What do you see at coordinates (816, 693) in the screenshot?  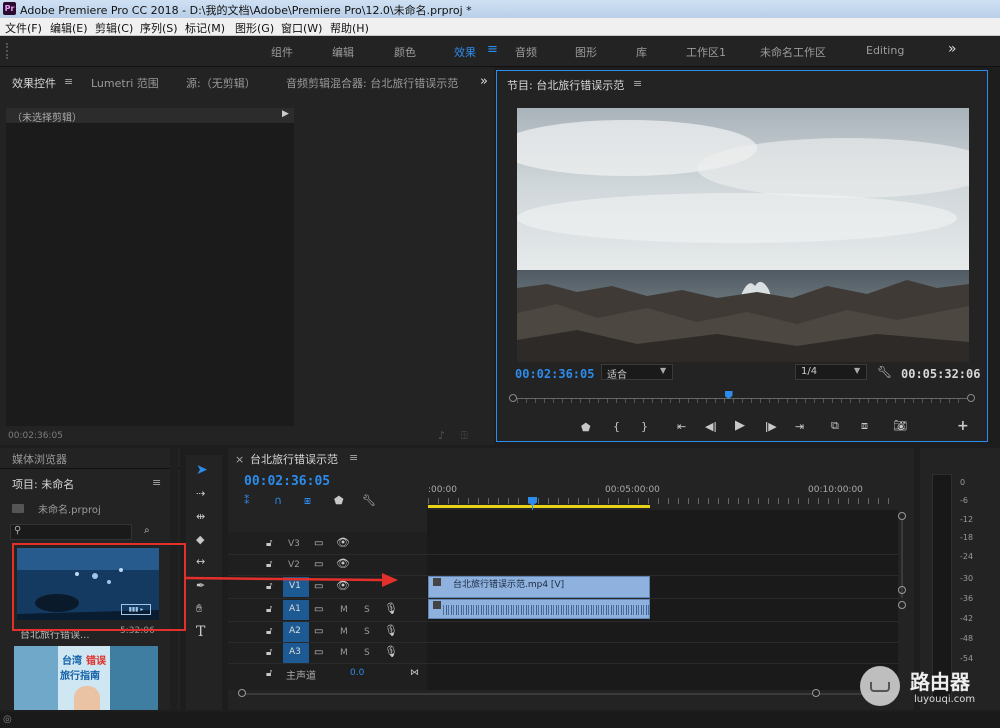 I see `hscroll-right-handle` at bounding box center [816, 693].